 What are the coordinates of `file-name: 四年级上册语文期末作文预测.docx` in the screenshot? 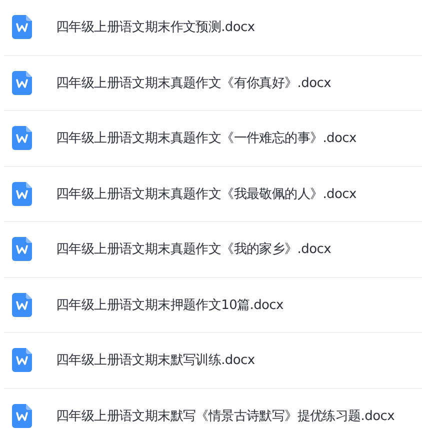 It's located at (155, 27).